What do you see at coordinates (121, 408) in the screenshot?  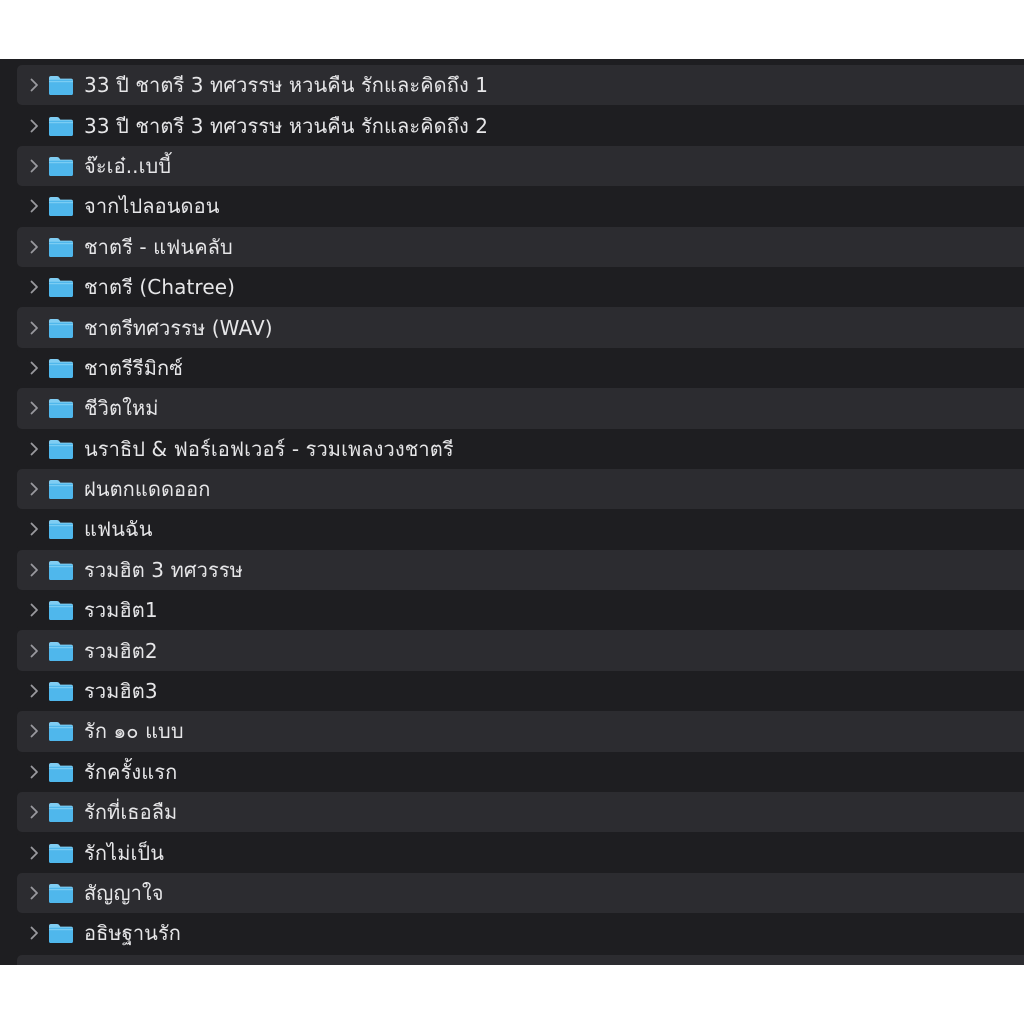 I see `folder-name: ชีวิตใหม่` at bounding box center [121, 408].